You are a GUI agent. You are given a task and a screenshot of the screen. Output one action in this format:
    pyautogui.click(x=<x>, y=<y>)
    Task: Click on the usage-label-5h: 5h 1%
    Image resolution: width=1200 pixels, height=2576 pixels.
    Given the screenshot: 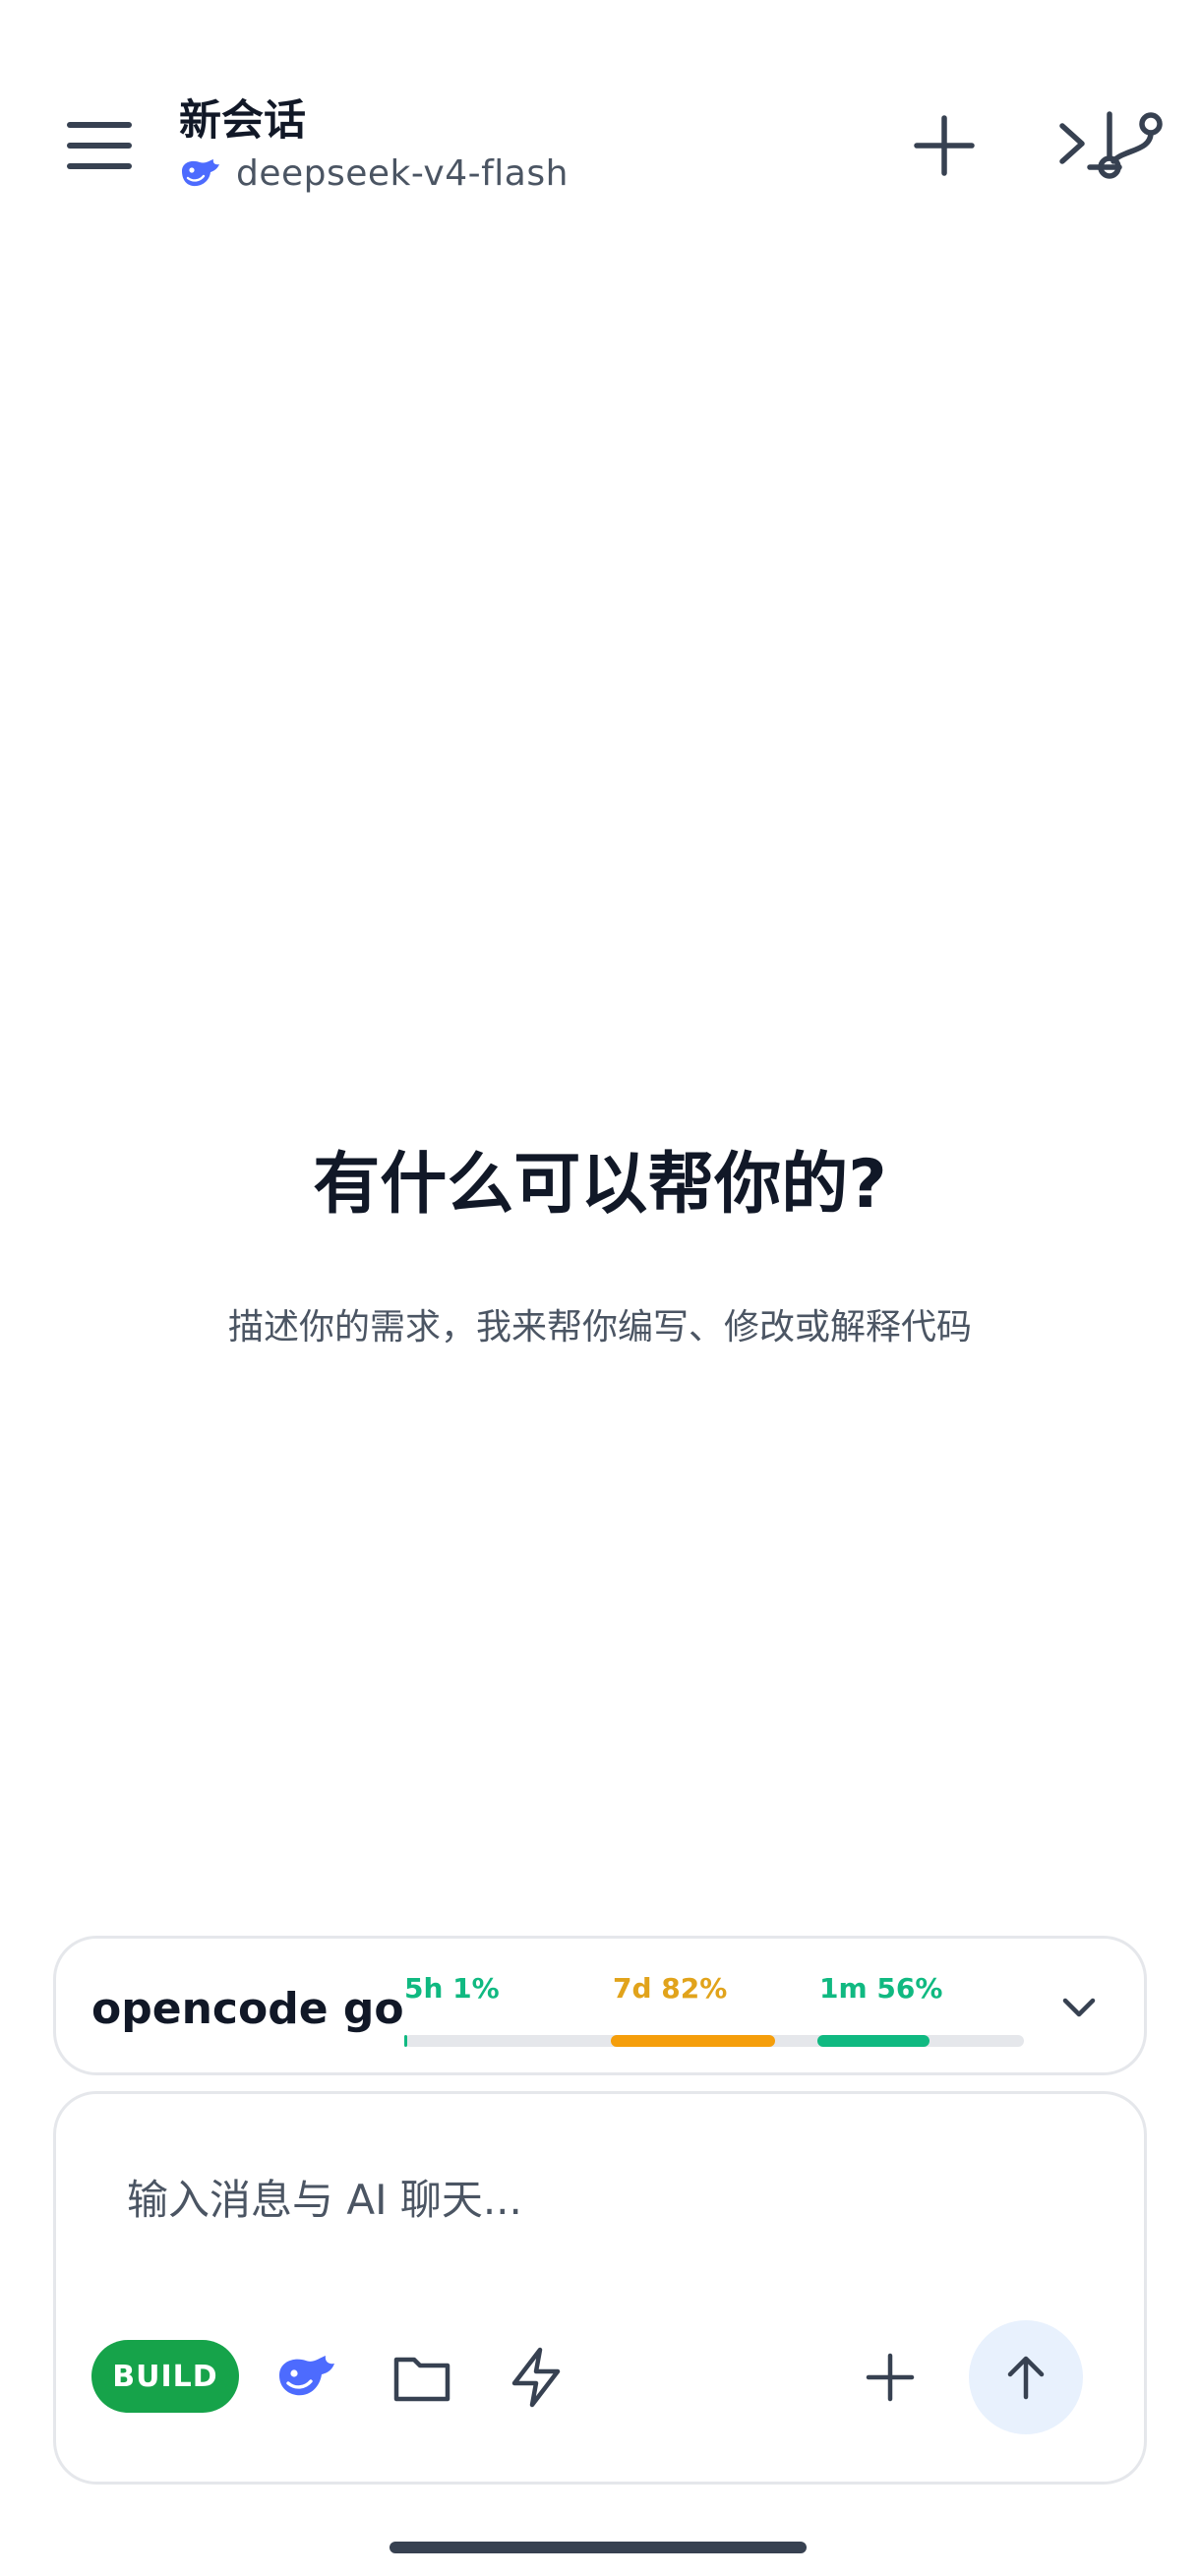 What is the action you would take?
    pyautogui.click(x=452, y=1988)
    